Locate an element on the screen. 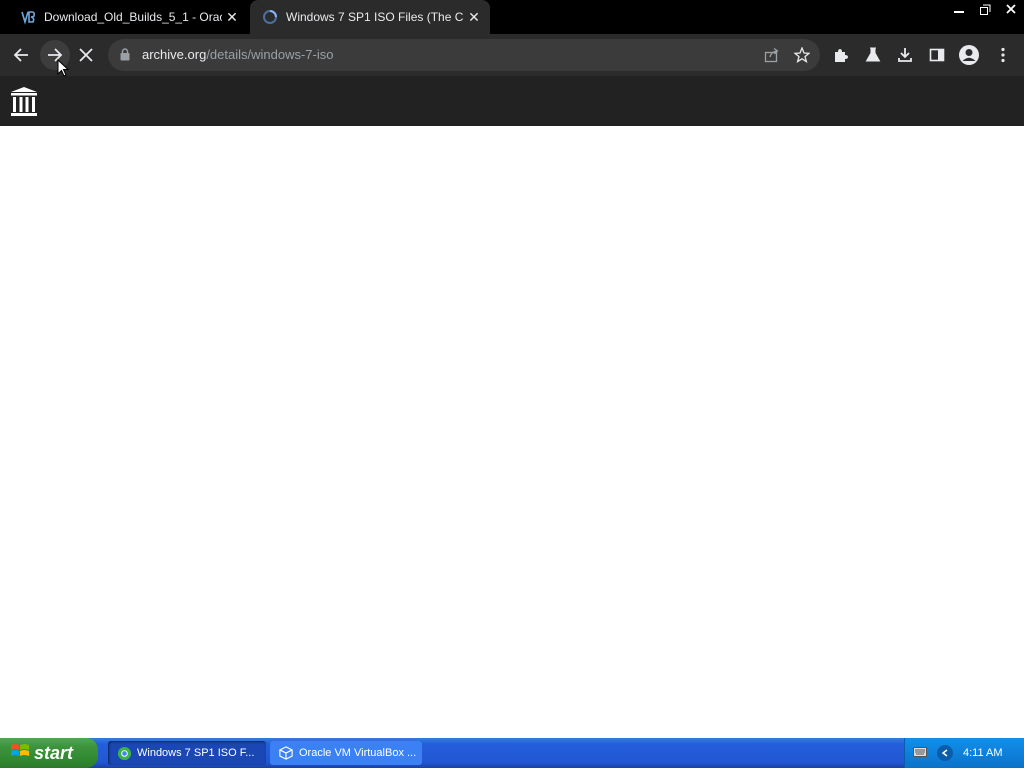 This screenshot has height=768, width=1024. minimize-icon is located at coordinates (959, 9).